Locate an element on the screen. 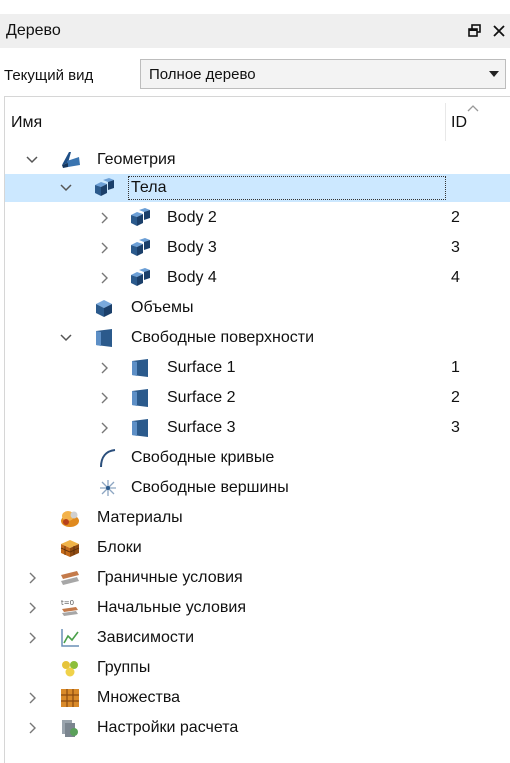 This screenshot has width=510, height=763. solver-settings-icon is located at coordinates (70, 728).